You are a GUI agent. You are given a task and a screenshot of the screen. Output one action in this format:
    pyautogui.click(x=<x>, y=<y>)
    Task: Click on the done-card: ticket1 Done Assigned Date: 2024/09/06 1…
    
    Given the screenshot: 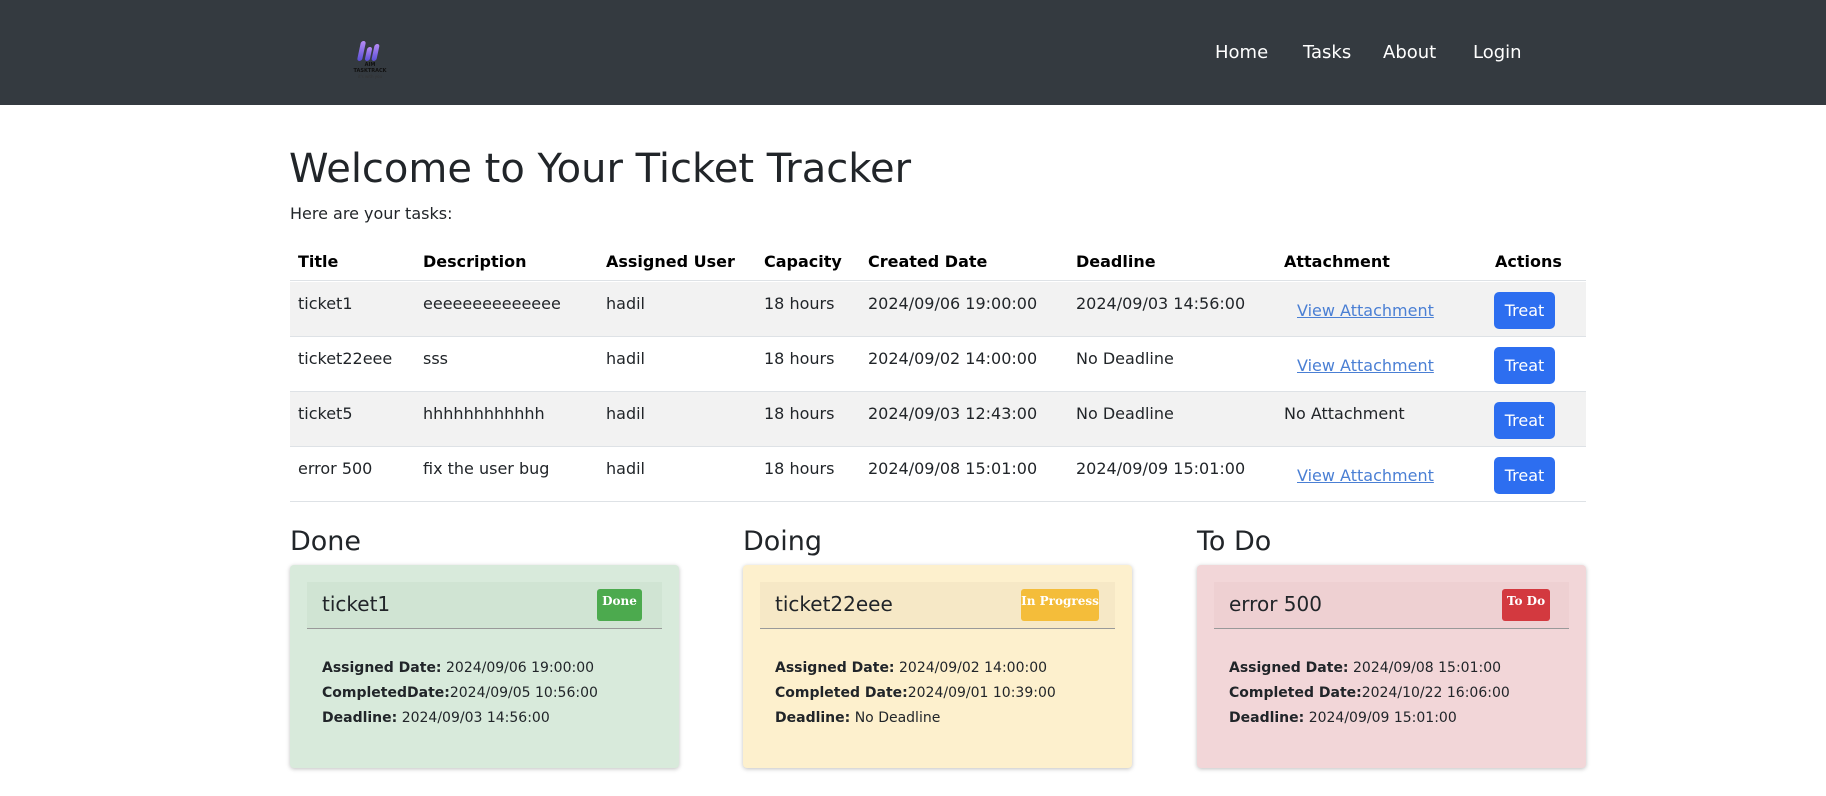 What is the action you would take?
    pyautogui.click(x=484, y=666)
    